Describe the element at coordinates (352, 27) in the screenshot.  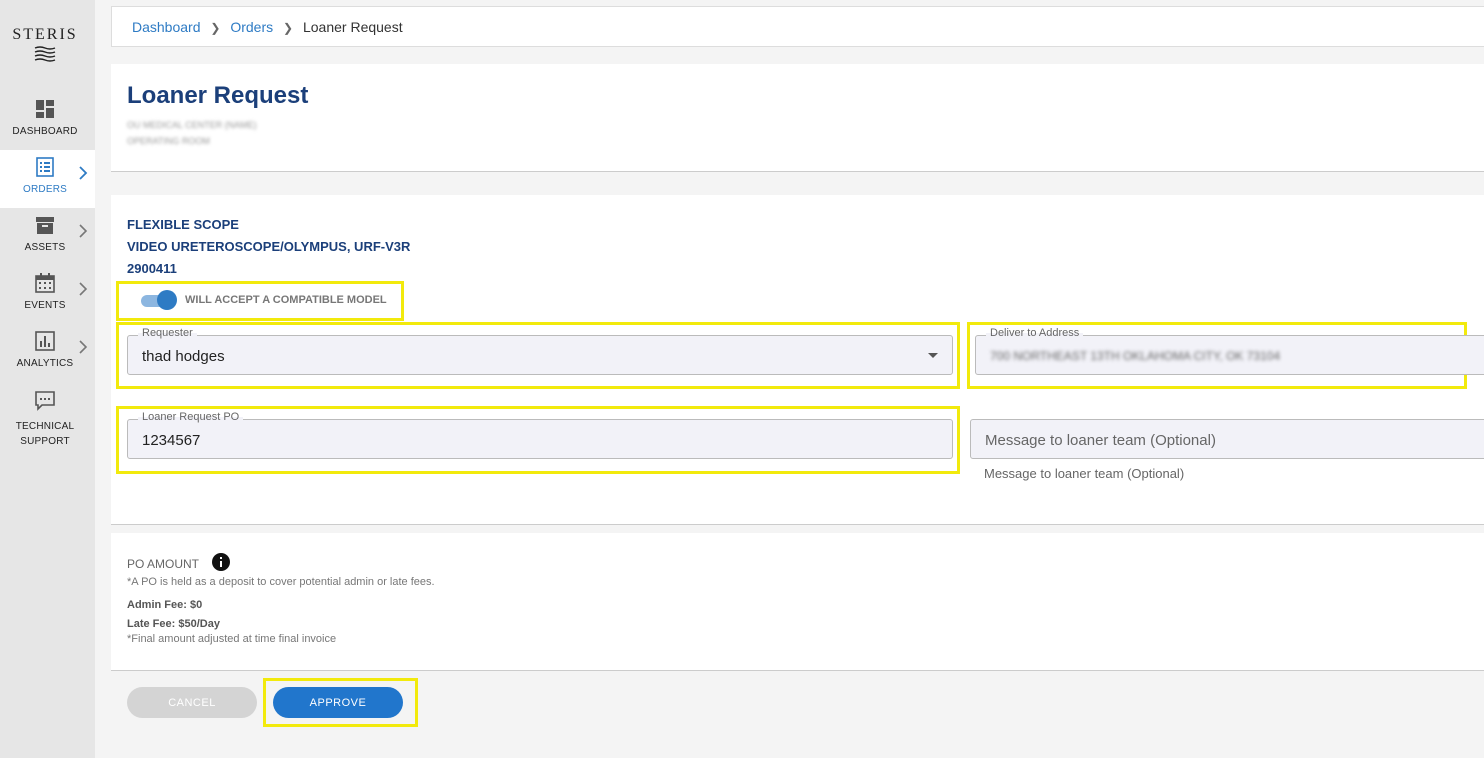
I see `breadcrumb-current: Loaner Request` at that location.